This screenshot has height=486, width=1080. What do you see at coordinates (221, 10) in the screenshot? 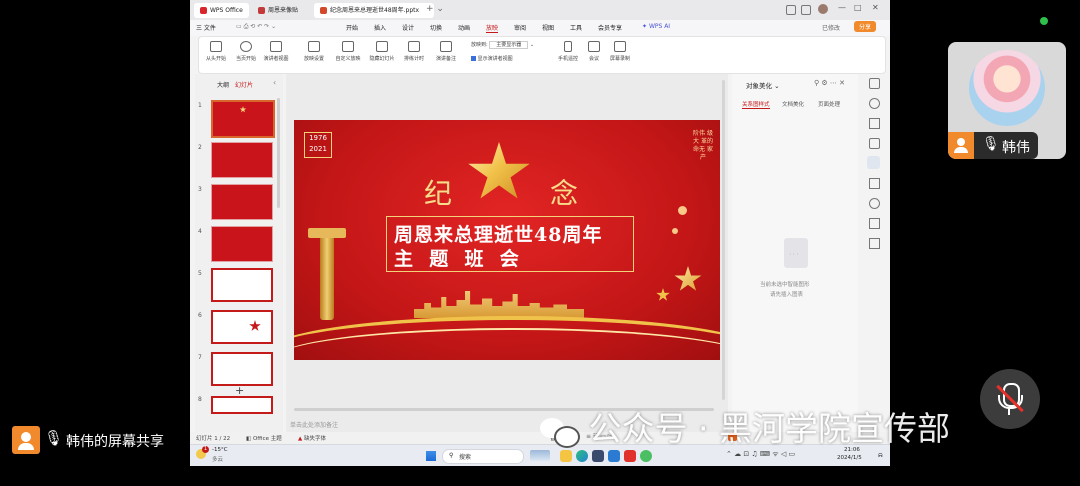
I see `tab-wps-office: WPS Office` at bounding box center [221, 10].